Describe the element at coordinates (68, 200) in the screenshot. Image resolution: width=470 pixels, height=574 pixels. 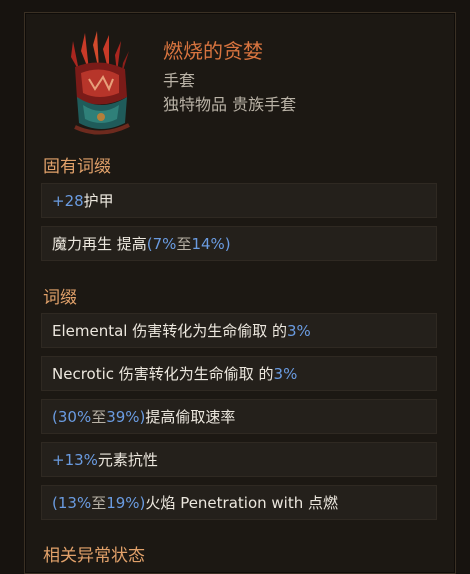
I see `implicit-value: +28` at that location.